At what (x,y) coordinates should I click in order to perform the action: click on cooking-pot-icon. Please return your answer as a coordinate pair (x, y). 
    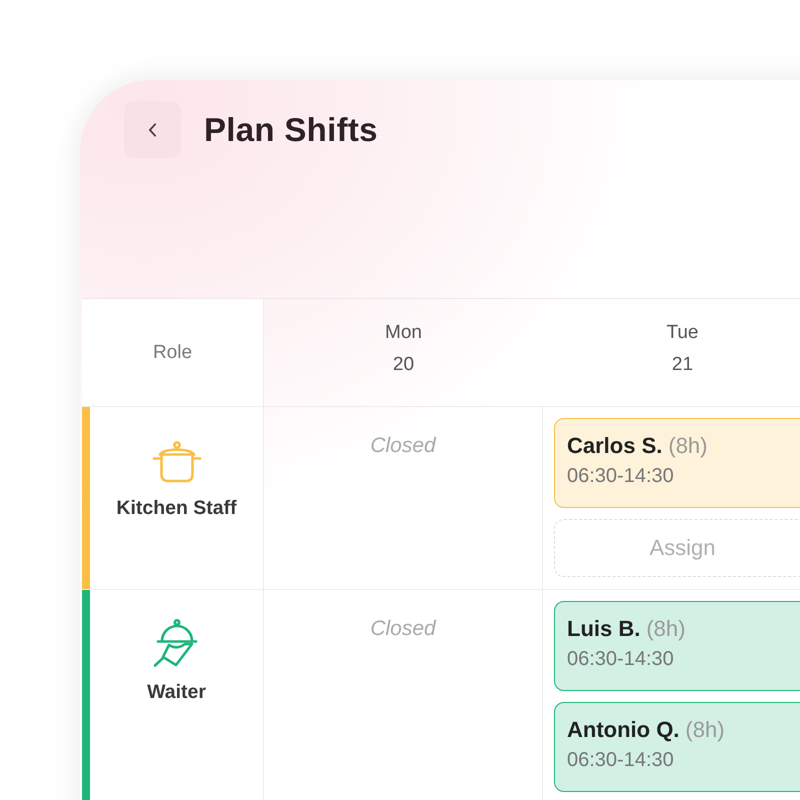
    Looking at the image, I should click on (177, 462).